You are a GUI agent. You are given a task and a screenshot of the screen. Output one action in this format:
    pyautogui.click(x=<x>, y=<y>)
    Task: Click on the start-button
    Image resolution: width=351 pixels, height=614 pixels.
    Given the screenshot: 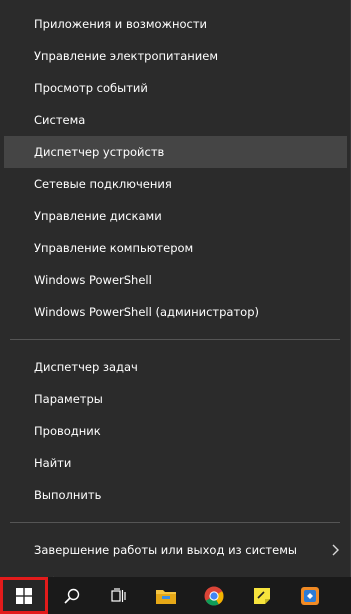 What is the action you would take?
    pyautogui.click(x=24, y=595)
    